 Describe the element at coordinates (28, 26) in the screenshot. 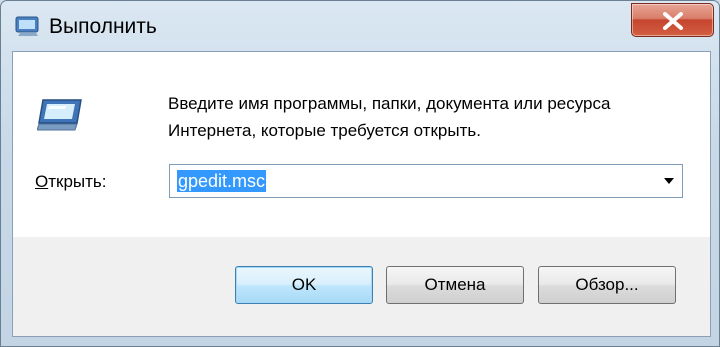

I see `run-dialog-icon` at that location.